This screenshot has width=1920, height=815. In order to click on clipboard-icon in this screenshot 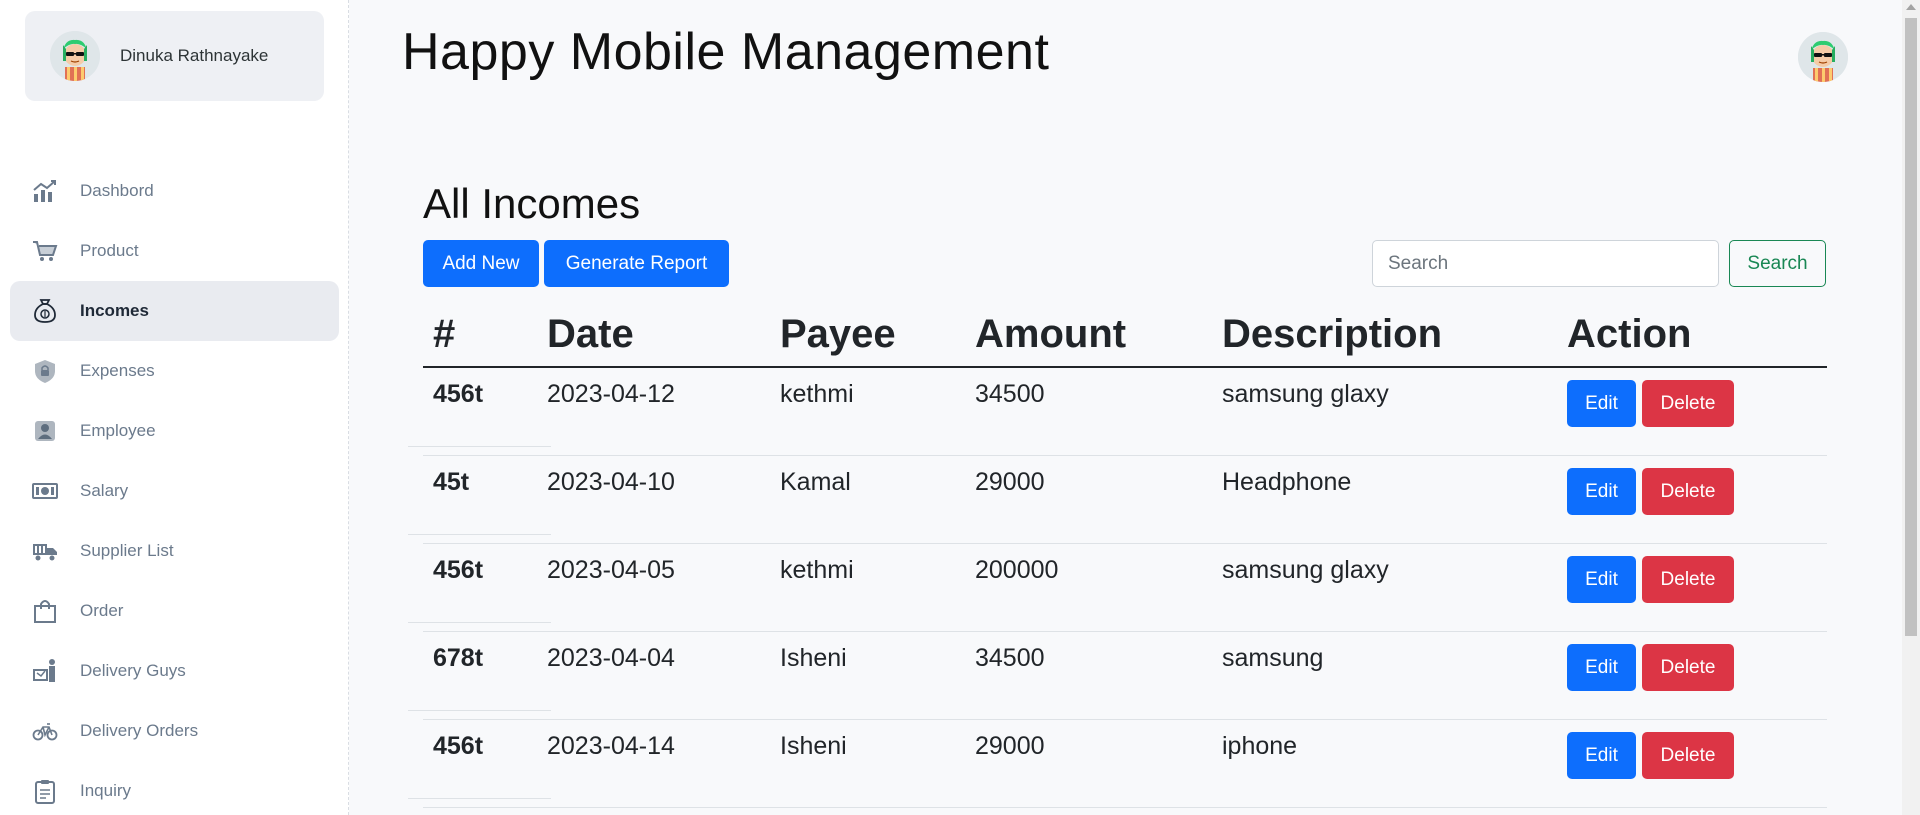, I will do `click(45, 791)`.